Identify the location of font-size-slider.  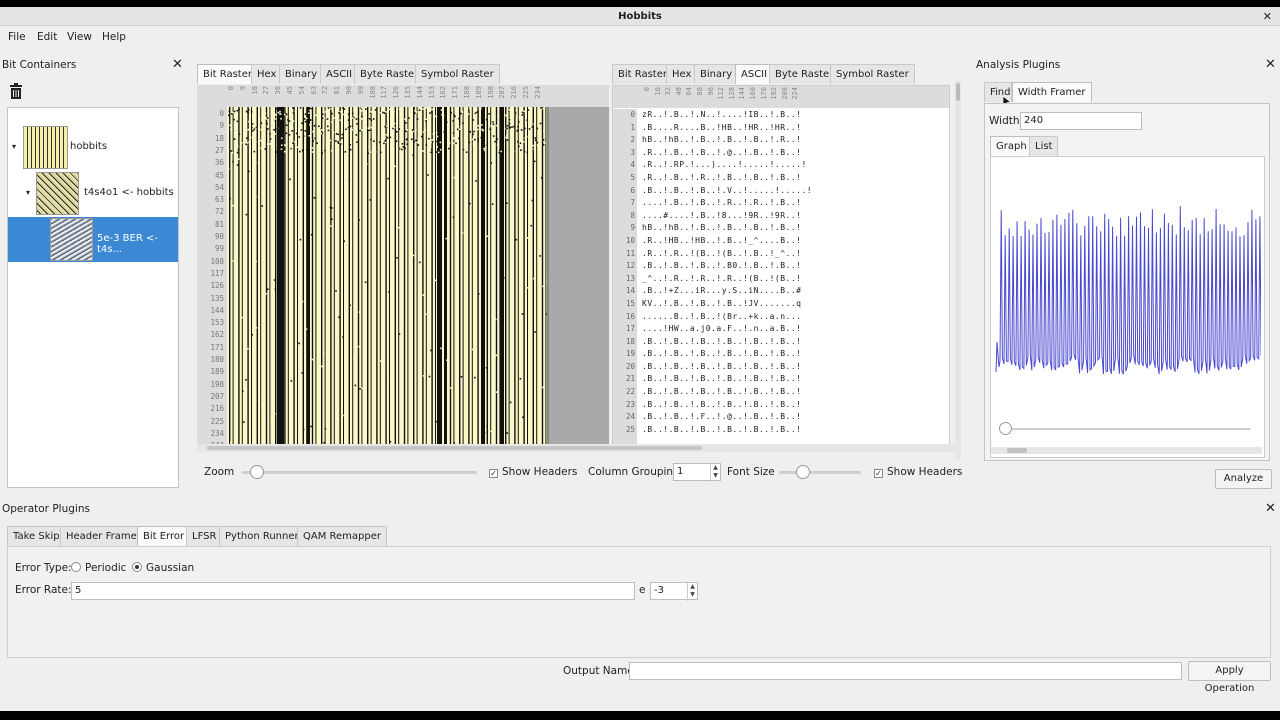
(820, 472).